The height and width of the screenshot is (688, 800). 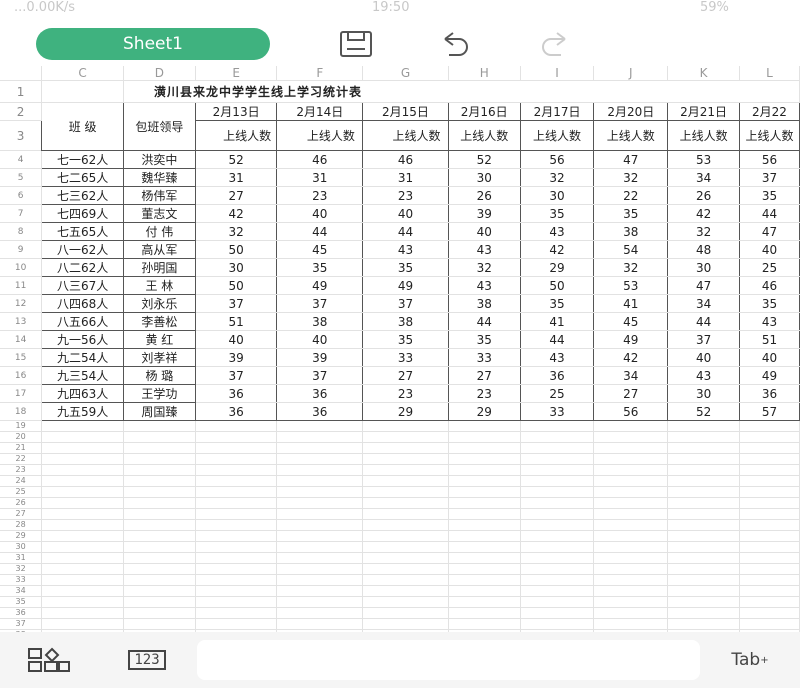 I want to click on value-cell: 46, so click(x=405, y=159).